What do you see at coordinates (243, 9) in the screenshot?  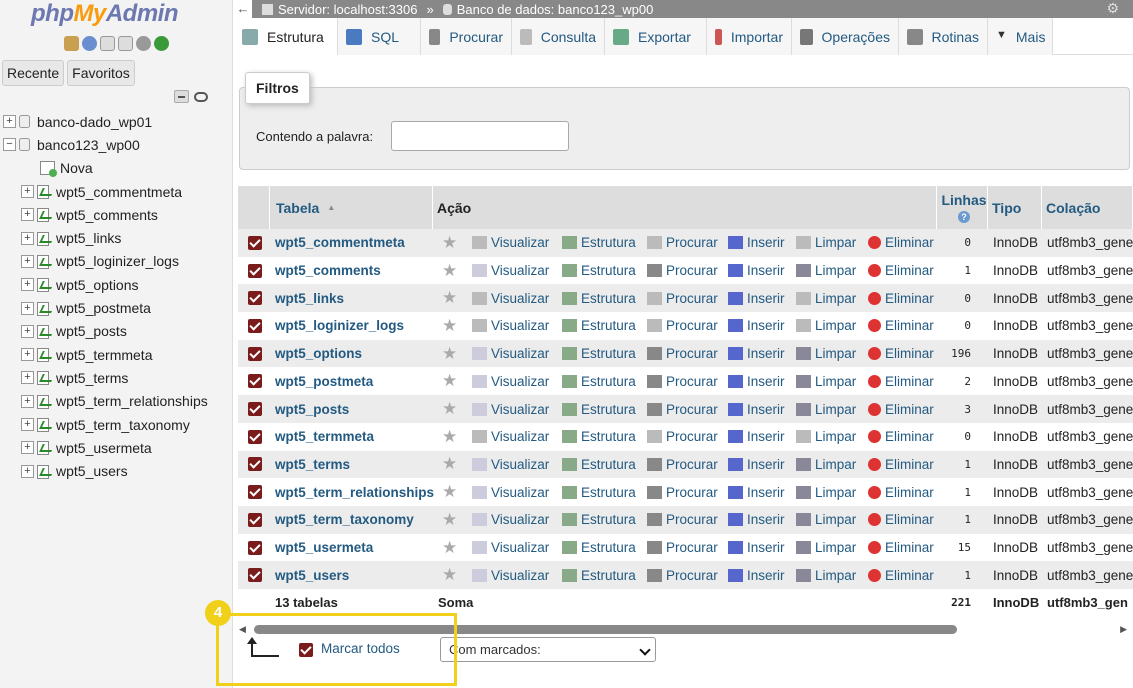 I see `collapse-sidebar-arrow-icon: ←` at bounding box center [243, 9].